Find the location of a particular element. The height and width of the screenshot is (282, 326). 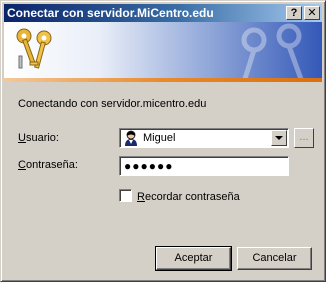

keys-icon is located at coordinates (34, 48).